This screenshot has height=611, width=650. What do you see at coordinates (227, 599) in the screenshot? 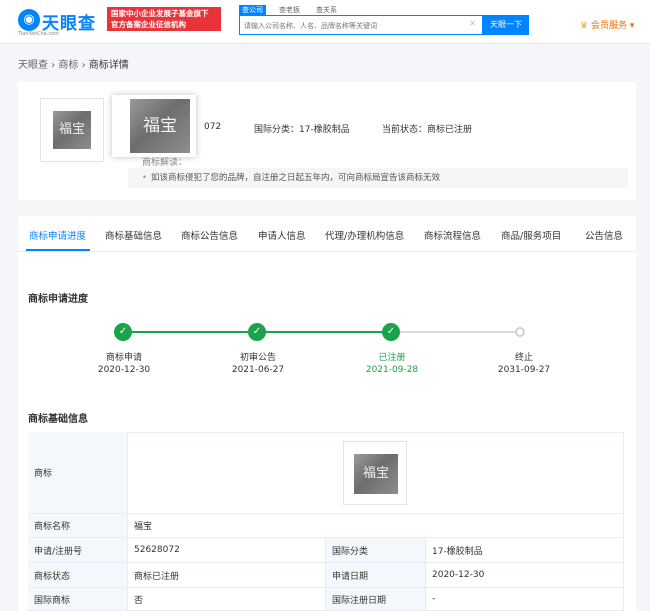
I see `table-value: 否` at bounding box center [227, 599].